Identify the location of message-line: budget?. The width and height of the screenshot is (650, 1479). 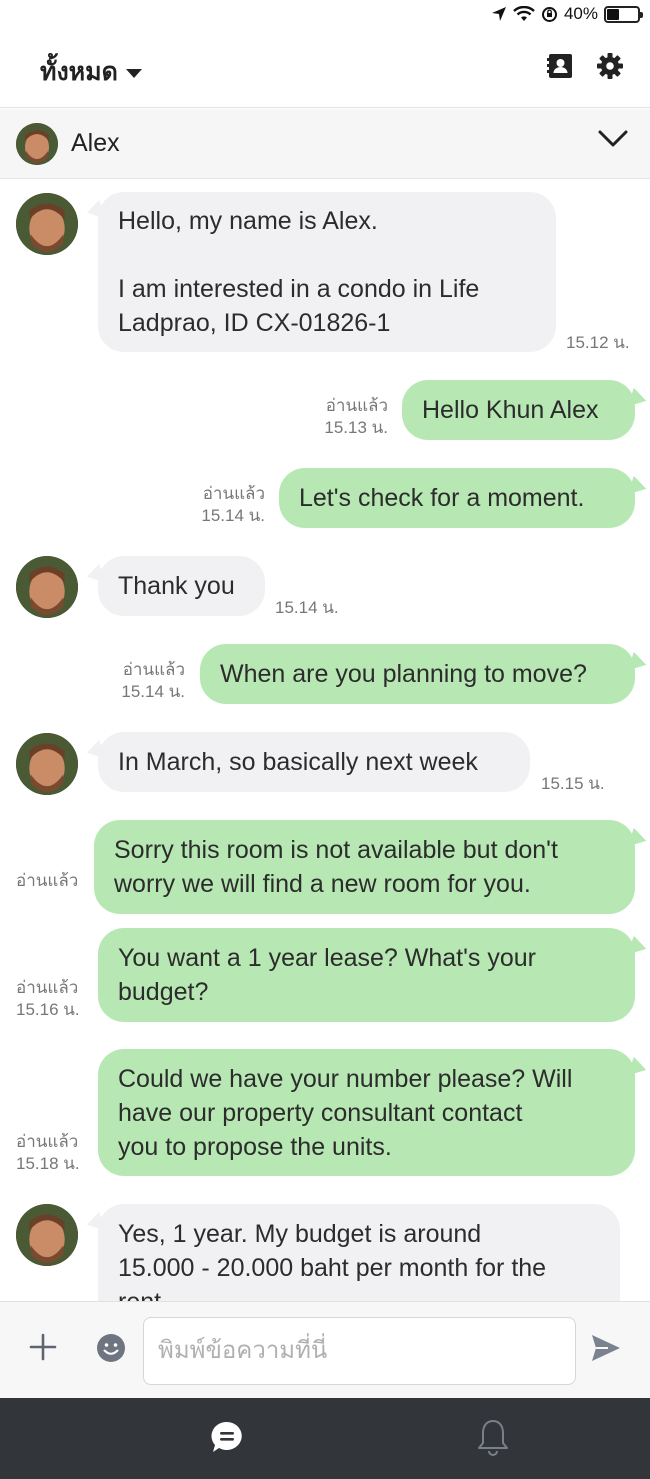
(163, 992).